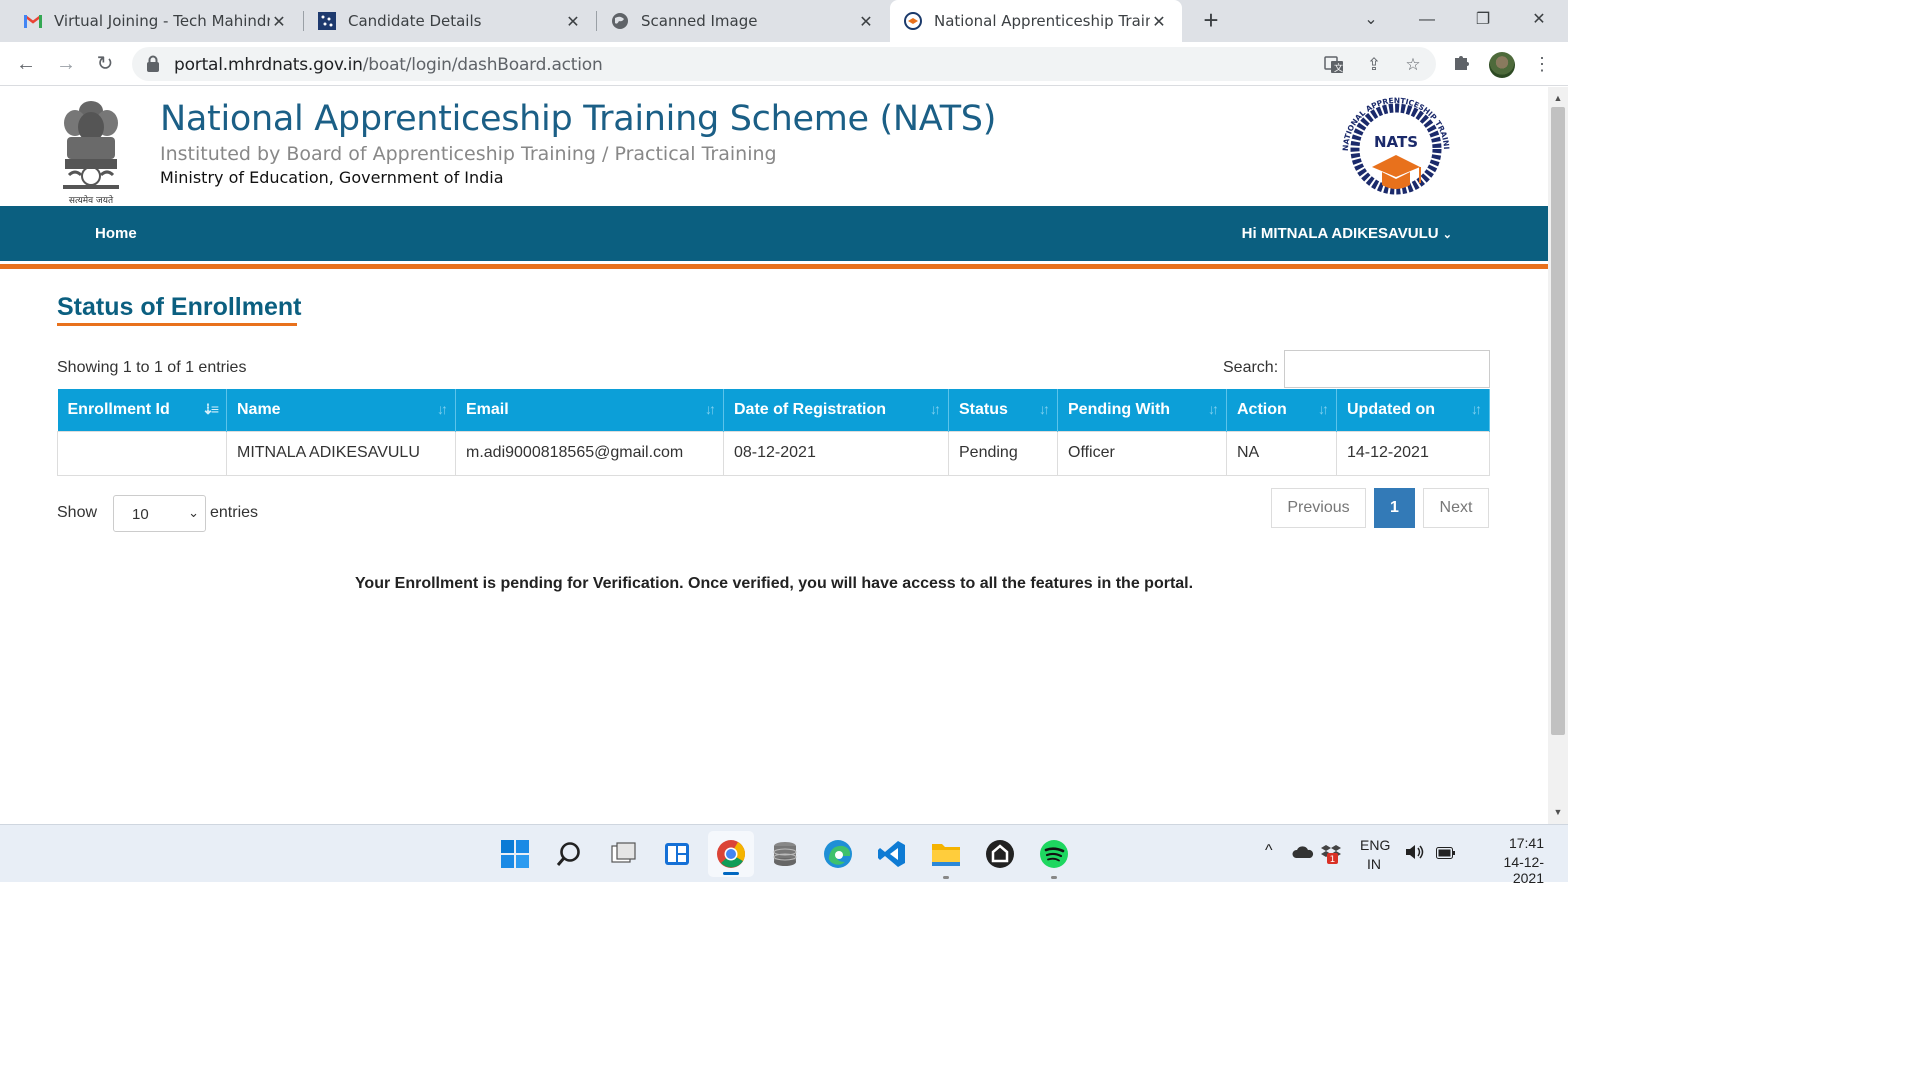 The width and height of the screenshot is (1920, 1080). Describe the element at coordinates (589, 410) in the screenshot. I see `column-header-email: Email ↓↑` at that location.